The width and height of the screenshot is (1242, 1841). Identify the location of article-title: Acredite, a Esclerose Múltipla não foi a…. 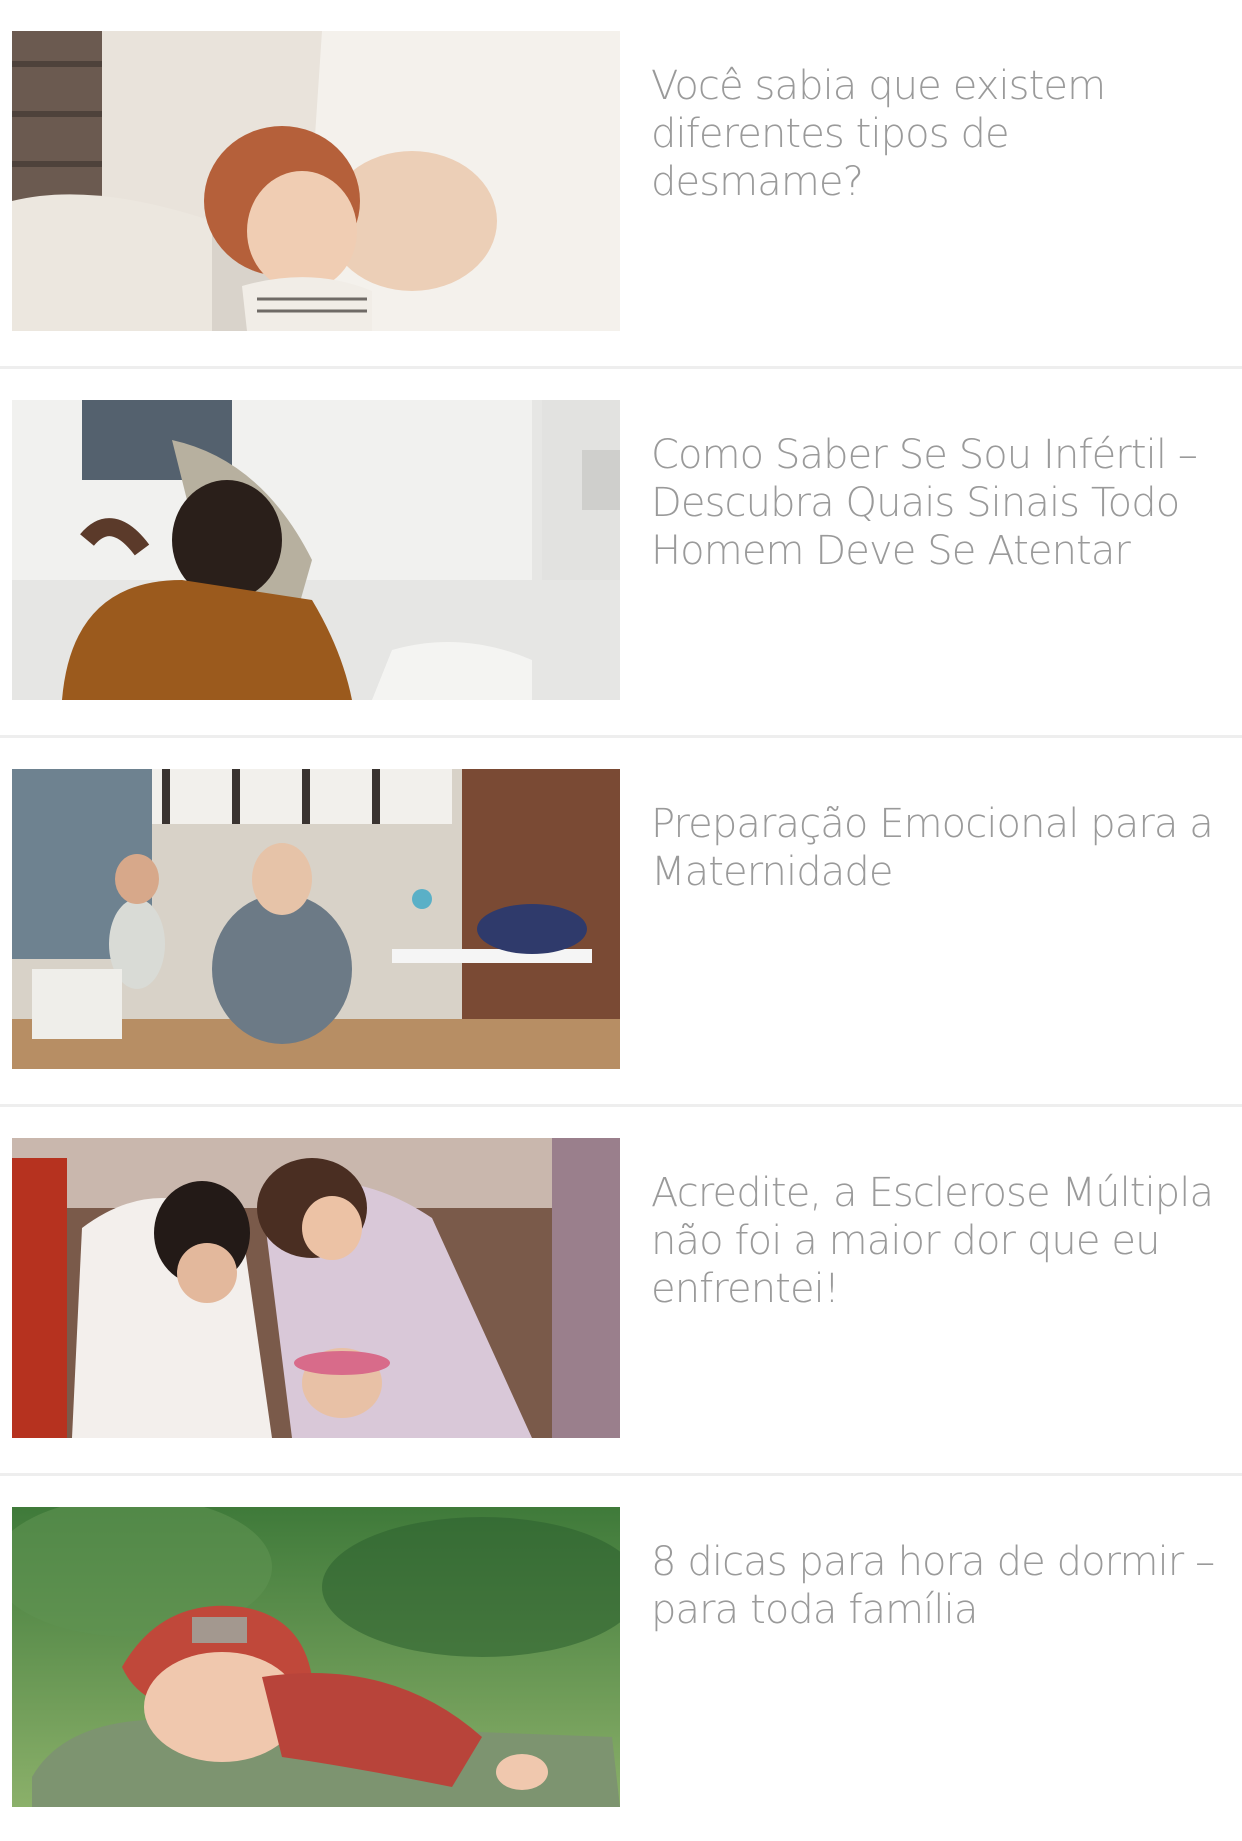
(936, 1241).